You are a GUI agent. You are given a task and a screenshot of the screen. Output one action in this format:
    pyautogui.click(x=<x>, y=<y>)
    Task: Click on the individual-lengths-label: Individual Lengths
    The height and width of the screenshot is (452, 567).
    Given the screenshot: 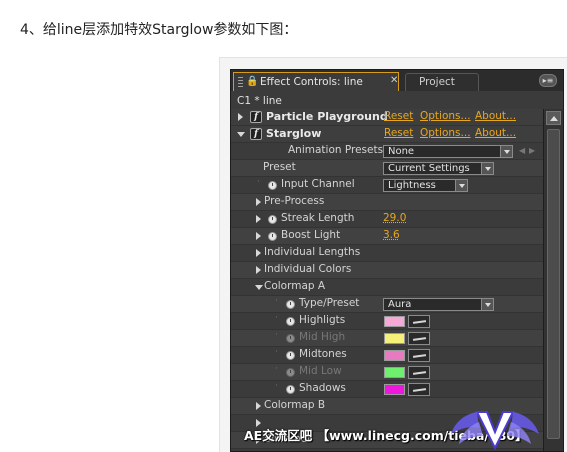 What is the action you would take?
    pyautogui.click(x=312, y=252)
    